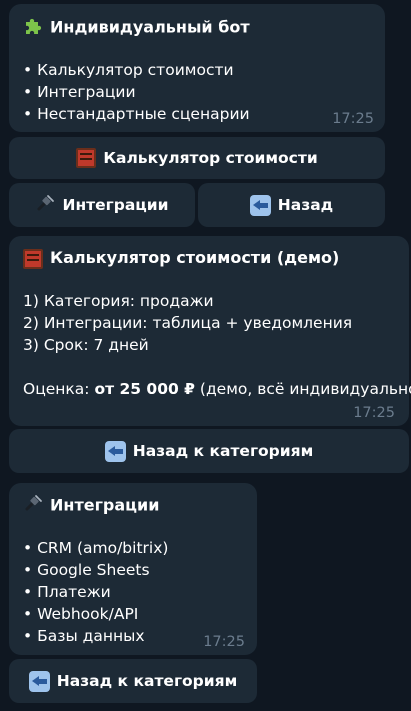 This screenshot has width=411, height=711. I want to click on integrations-button-label: Интеграции, so click(115, 205).